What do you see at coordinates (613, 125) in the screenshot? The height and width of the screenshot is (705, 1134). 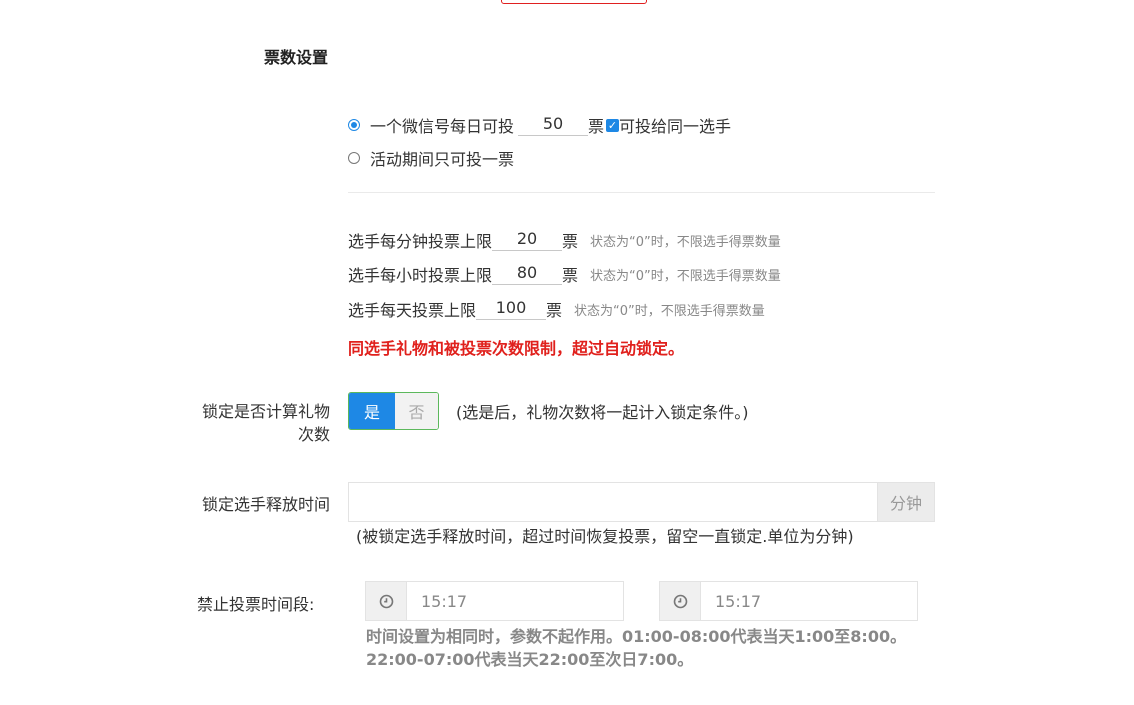 I see `same-player-checkbox: ✓` at bounding box center [613, 125].